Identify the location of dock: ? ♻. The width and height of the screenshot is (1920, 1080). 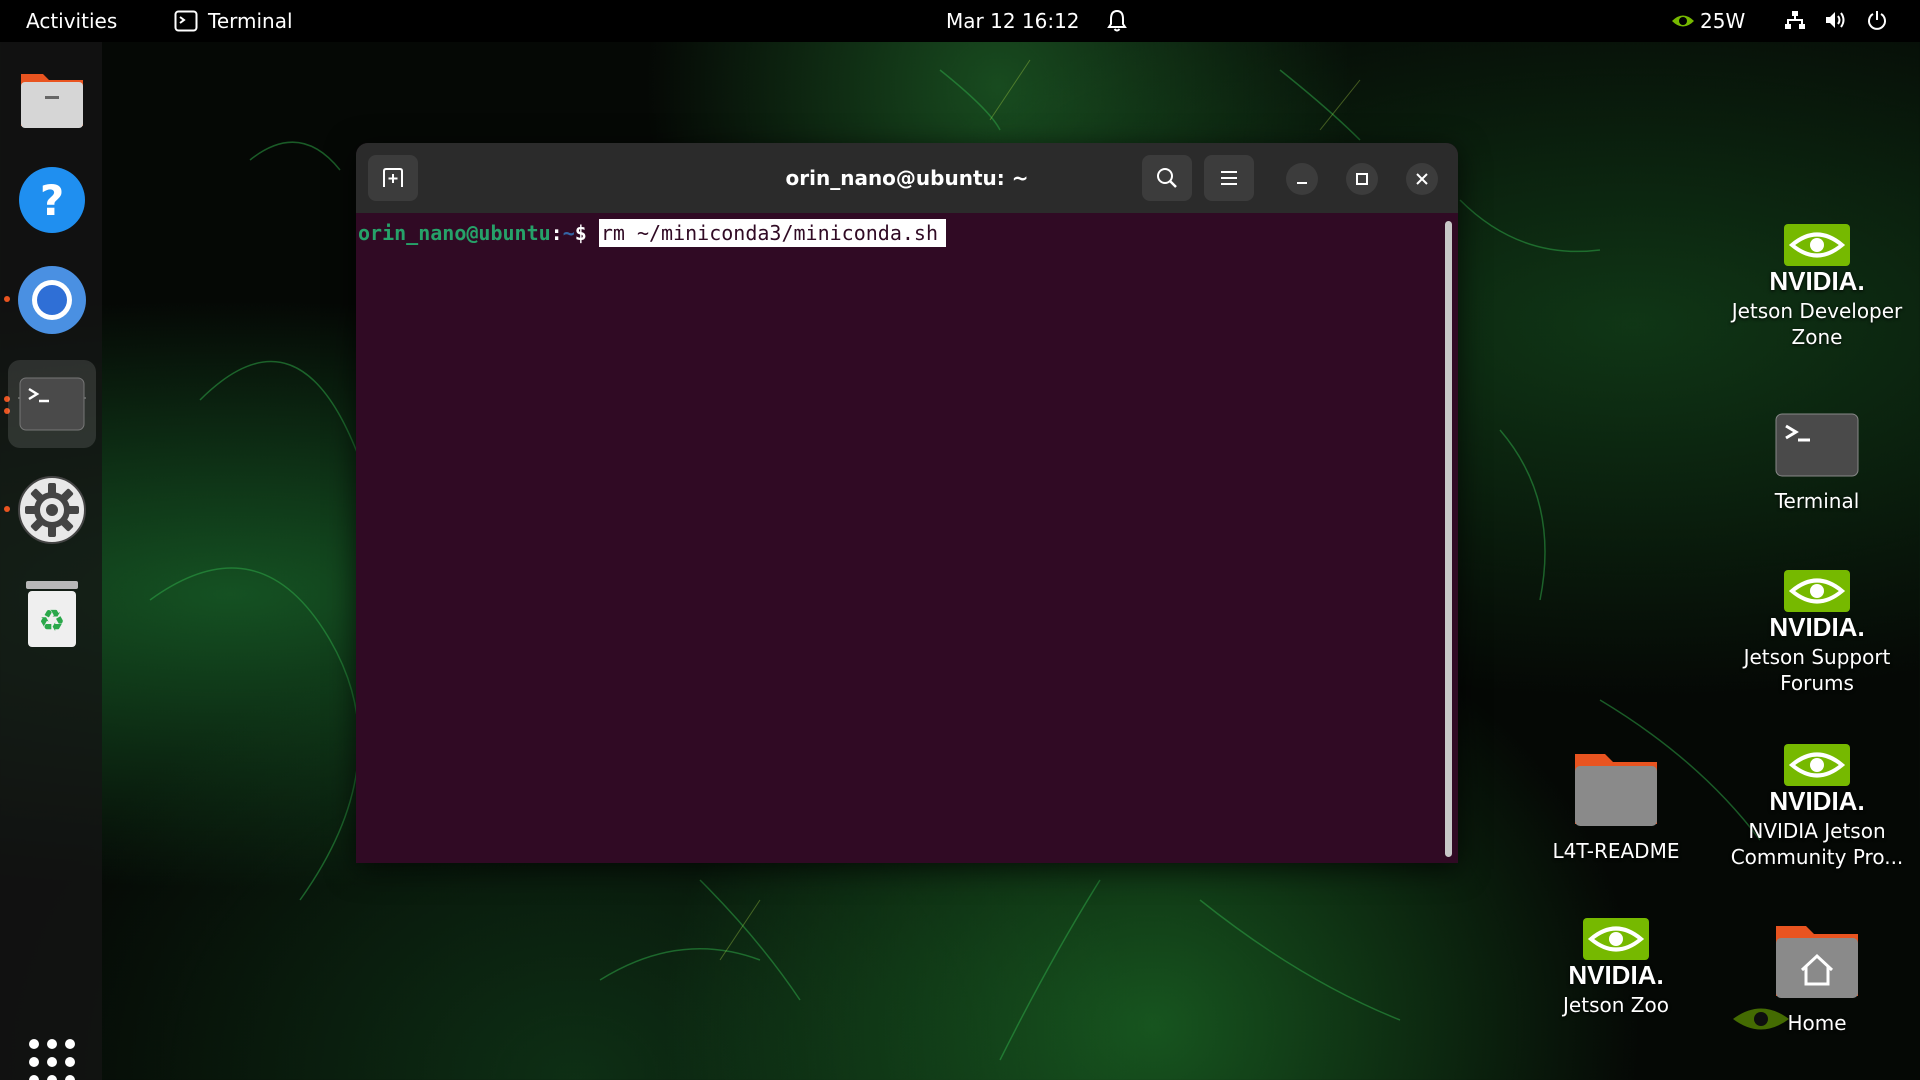
(51, 561).